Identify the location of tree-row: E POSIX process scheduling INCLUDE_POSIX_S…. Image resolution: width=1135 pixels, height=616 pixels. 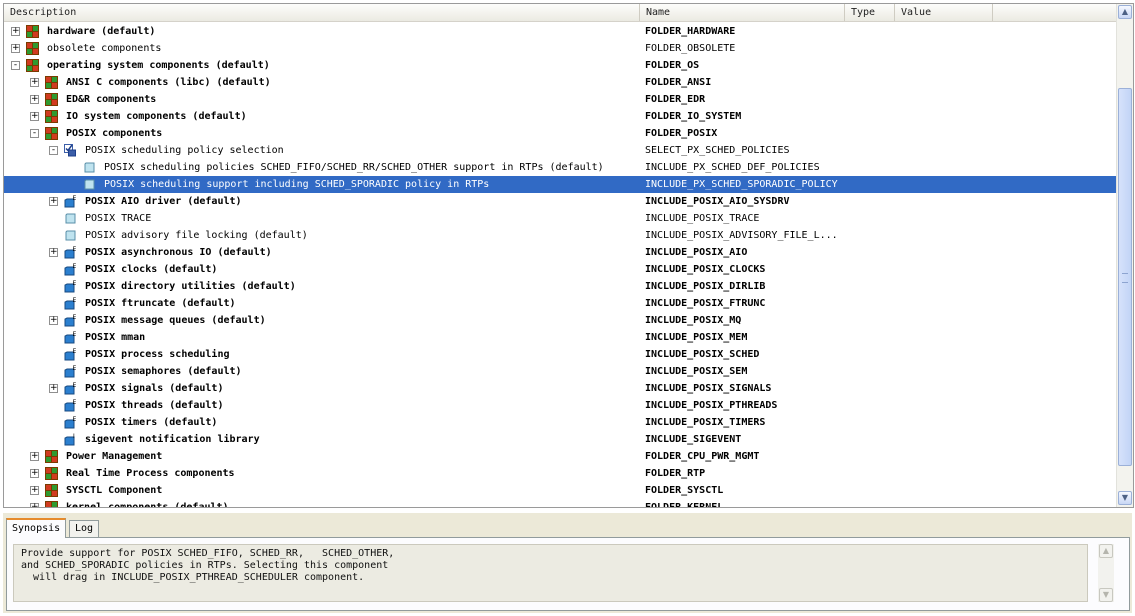
(560, 354).